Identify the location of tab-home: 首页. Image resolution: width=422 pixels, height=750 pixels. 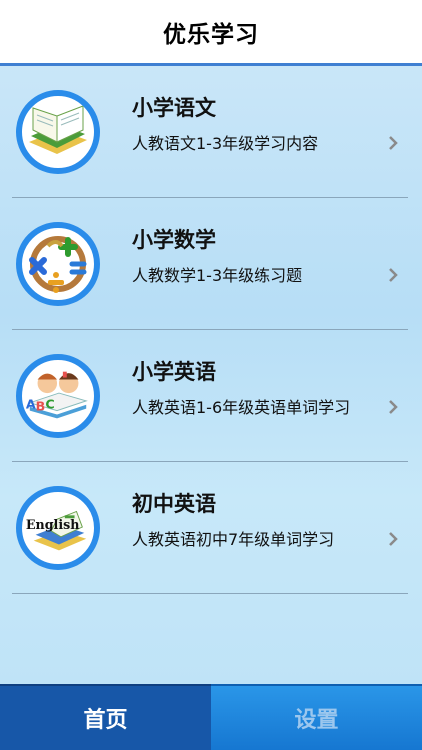
(105, 717).